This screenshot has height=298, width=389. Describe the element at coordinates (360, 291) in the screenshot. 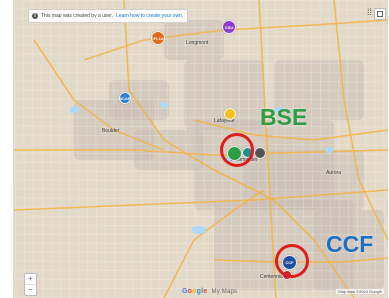

I see `map-attribution: Map data ©2024 Google` at that location.